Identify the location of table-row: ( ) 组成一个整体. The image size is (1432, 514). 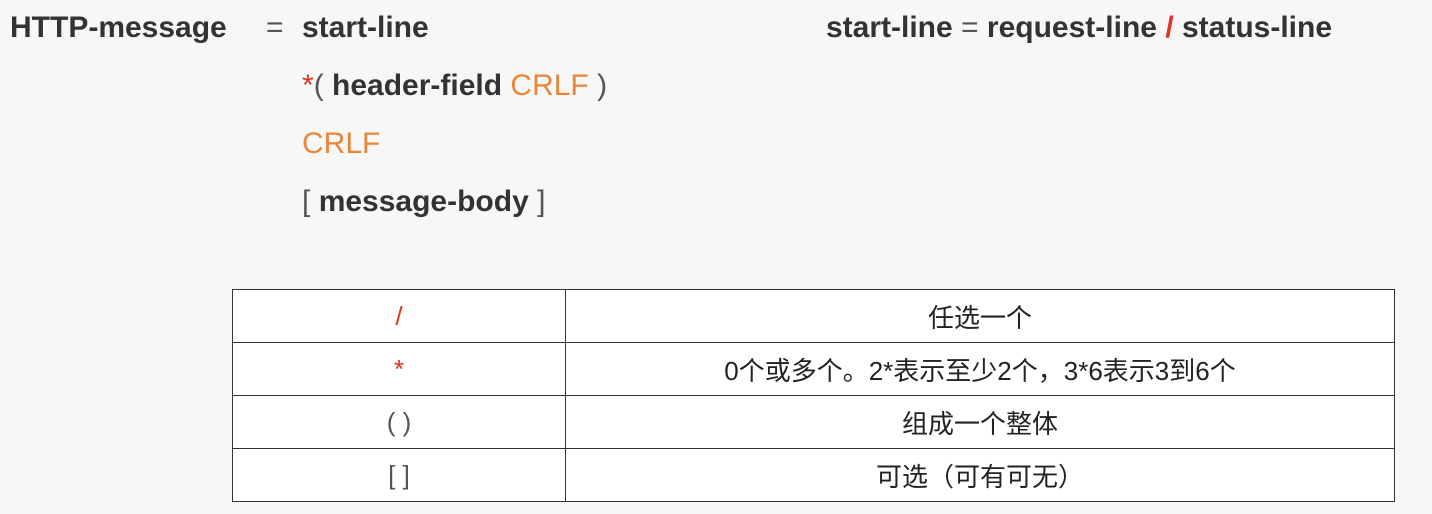
(813, 422).